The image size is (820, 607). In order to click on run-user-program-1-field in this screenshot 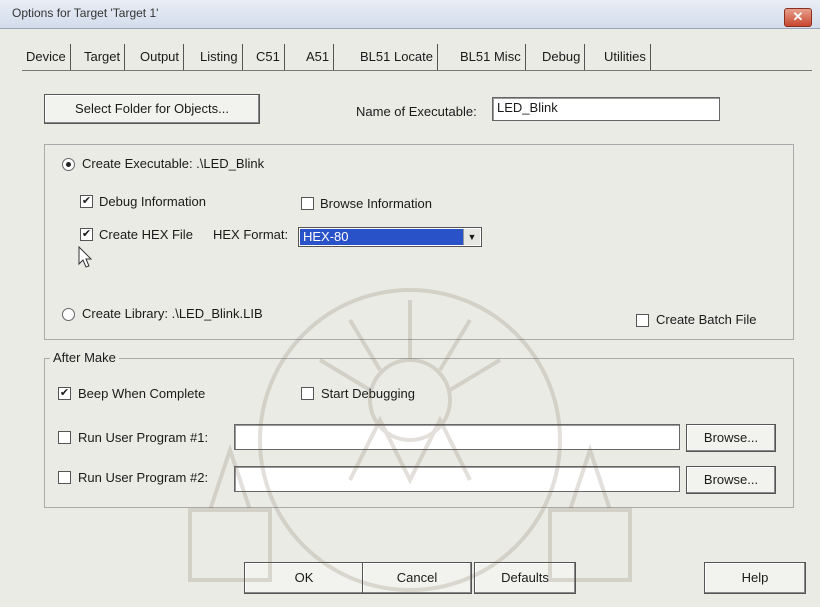, I will do `click(457, 437)`.